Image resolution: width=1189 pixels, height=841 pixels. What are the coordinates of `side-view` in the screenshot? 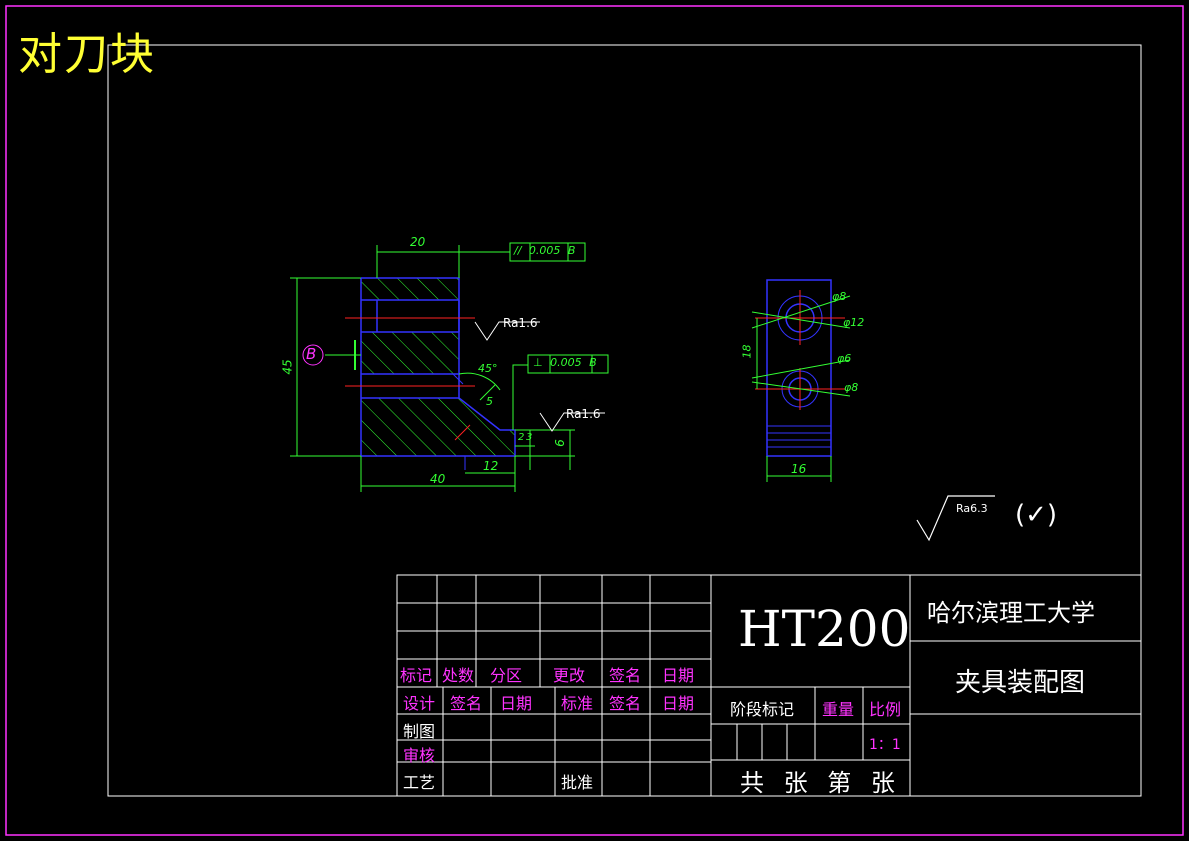 It's located at (801, 380).